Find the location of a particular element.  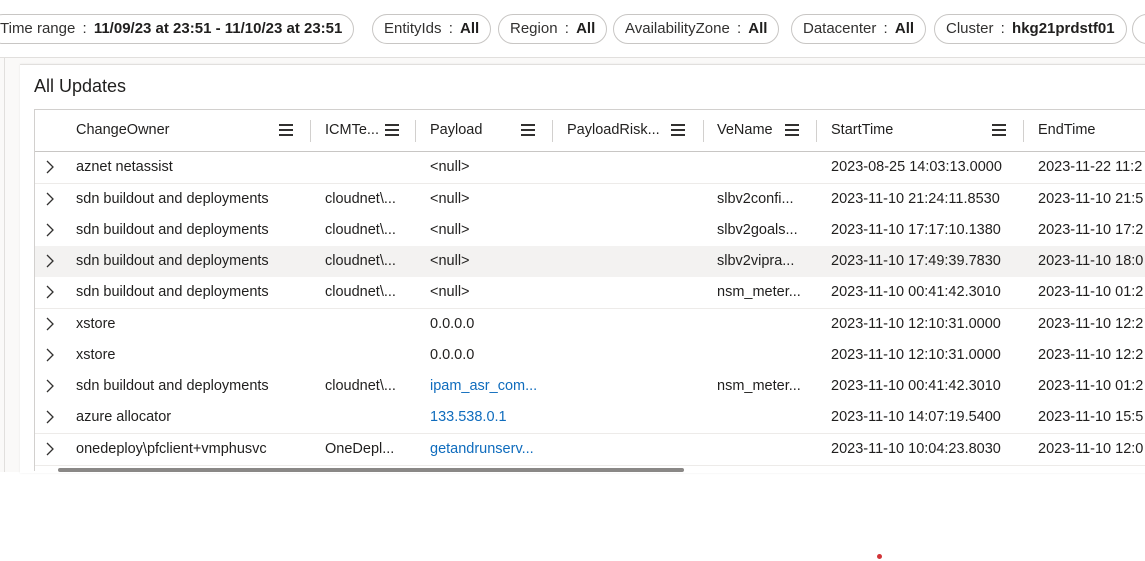

filter-value: hkg21prdstf01 is located at coordinates (1063, 28).